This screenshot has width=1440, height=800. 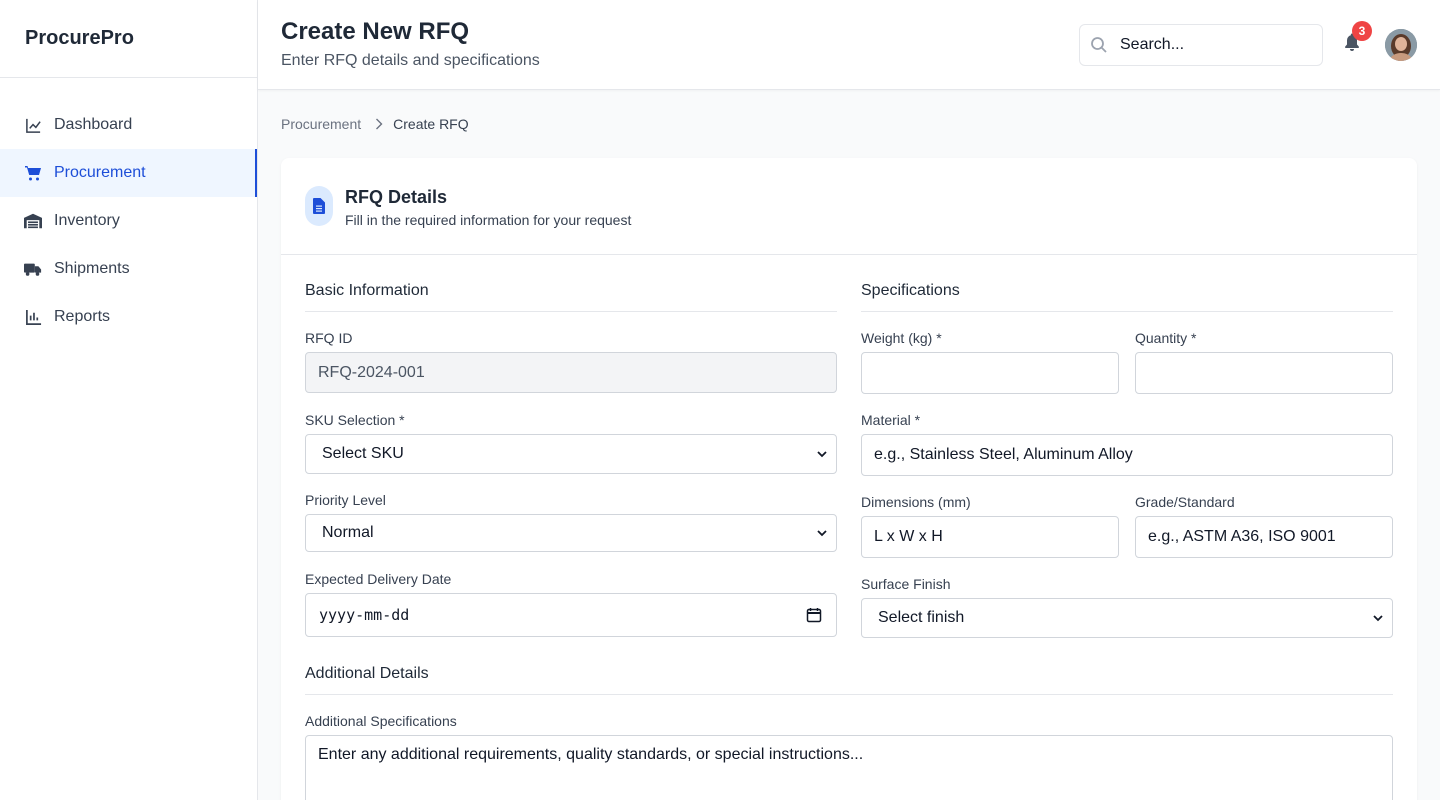 What do you see at coordinates (128, 317) in the screenshot?
I see `sidebar-item-reports: Reports` at bounding box center [128, 317].